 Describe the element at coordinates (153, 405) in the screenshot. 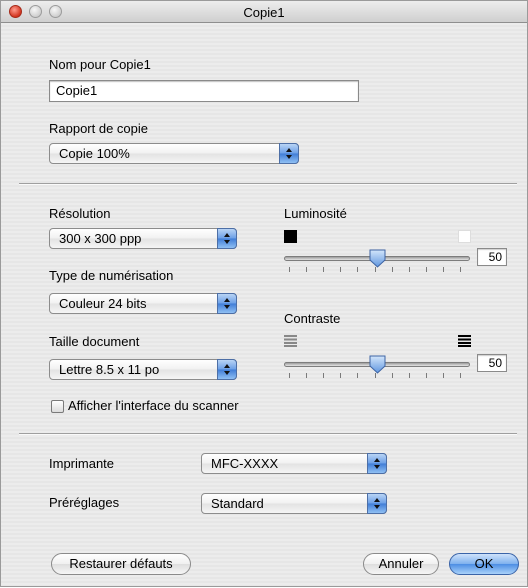

I see `scanner-ui-label: Afficher l'interface du scanner` at that location.